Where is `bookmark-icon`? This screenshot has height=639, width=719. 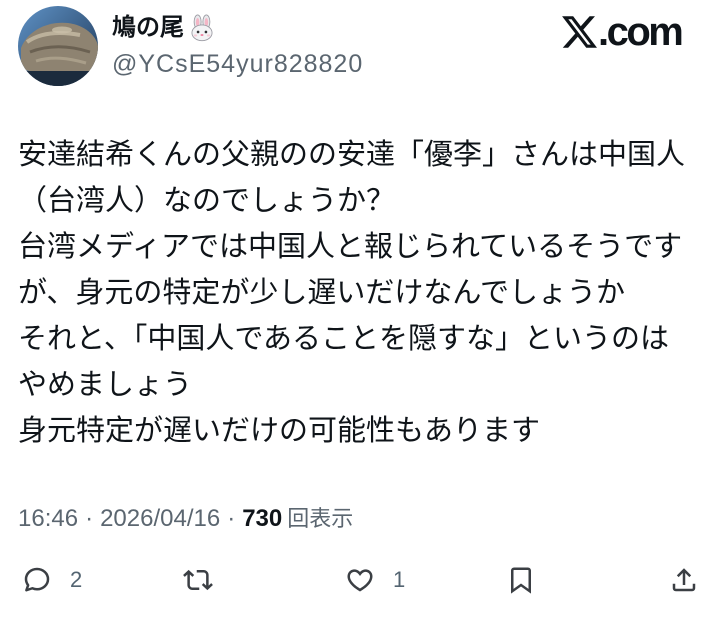 bookmark-icon is located at coordinates (521, 580).